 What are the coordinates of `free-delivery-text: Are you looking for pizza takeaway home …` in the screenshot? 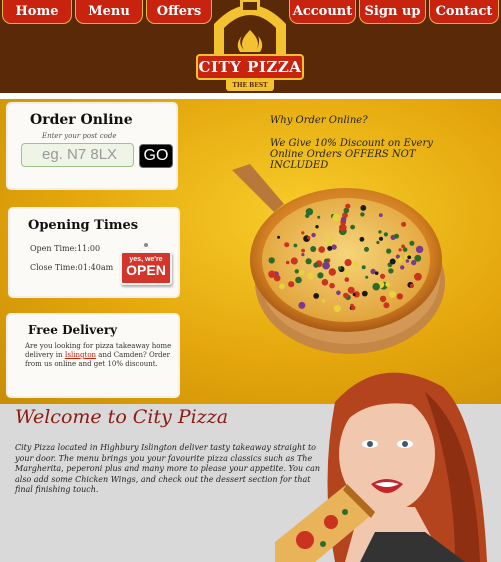 It's located at (98, 355).